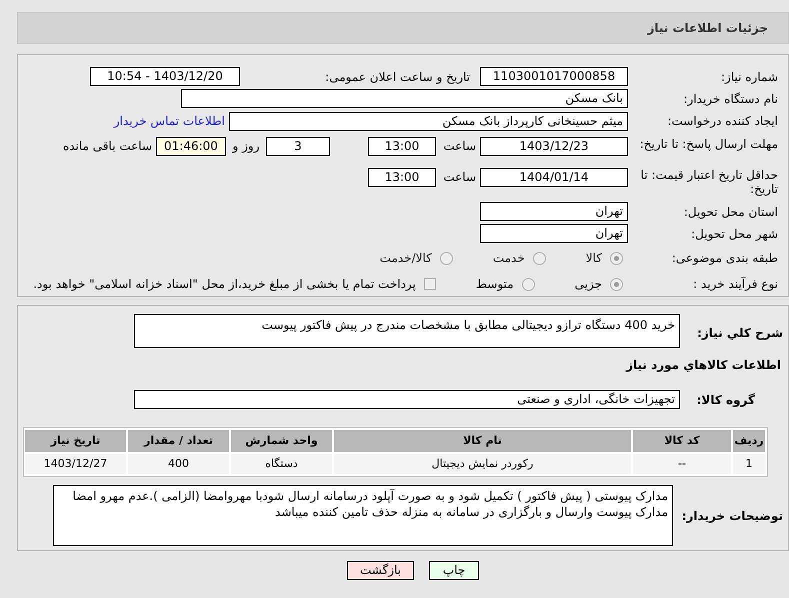 This screenshot has width=789, height=598. Describe the element at coordinates (482, 441) in the screenshot. I see `column-header: نام کالا` at that location.